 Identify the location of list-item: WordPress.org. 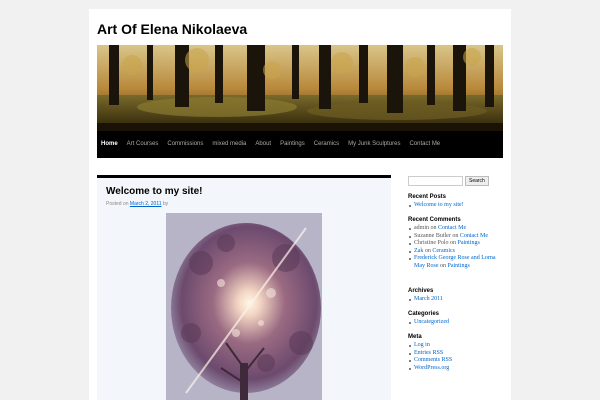
(456, 369).